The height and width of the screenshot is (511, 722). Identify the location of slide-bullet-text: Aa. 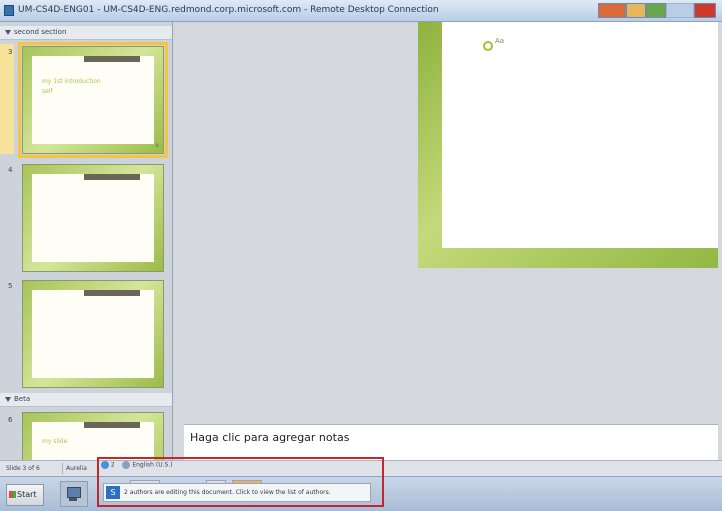
(499, 41).